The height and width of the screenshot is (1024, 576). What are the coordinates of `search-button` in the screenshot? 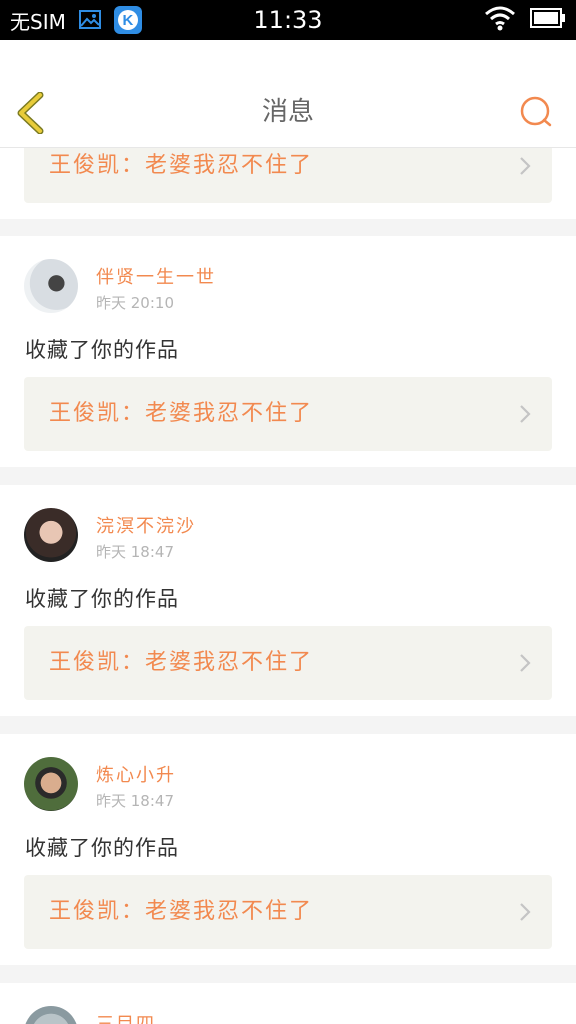 It's located at (536, 112).